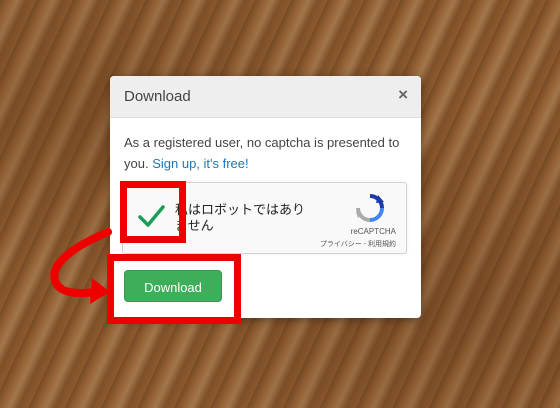 The height and width of the screenshot is (408, 560). Describe the element at coordinates (174, 289) in the screenshot. I see `download-highlight-box` at that location.